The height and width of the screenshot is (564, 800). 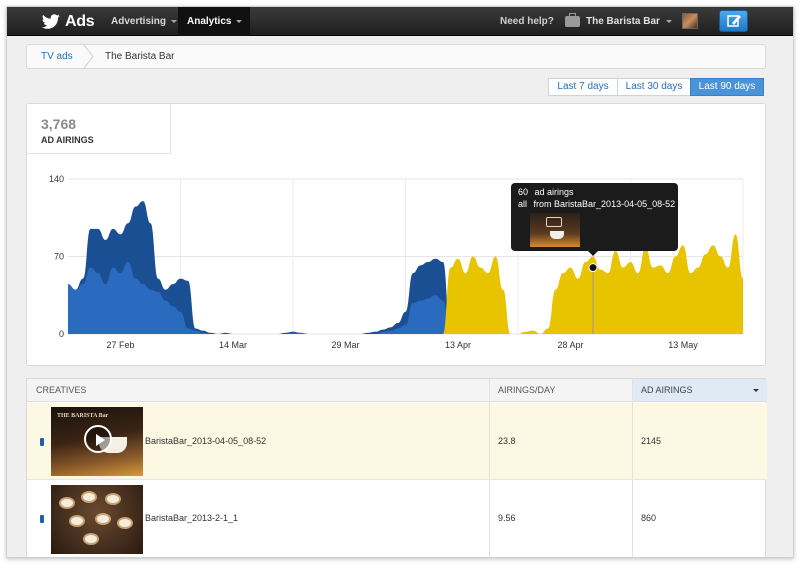 I want to click on airings-per-day: 9.56, so click(x=507, y=518).